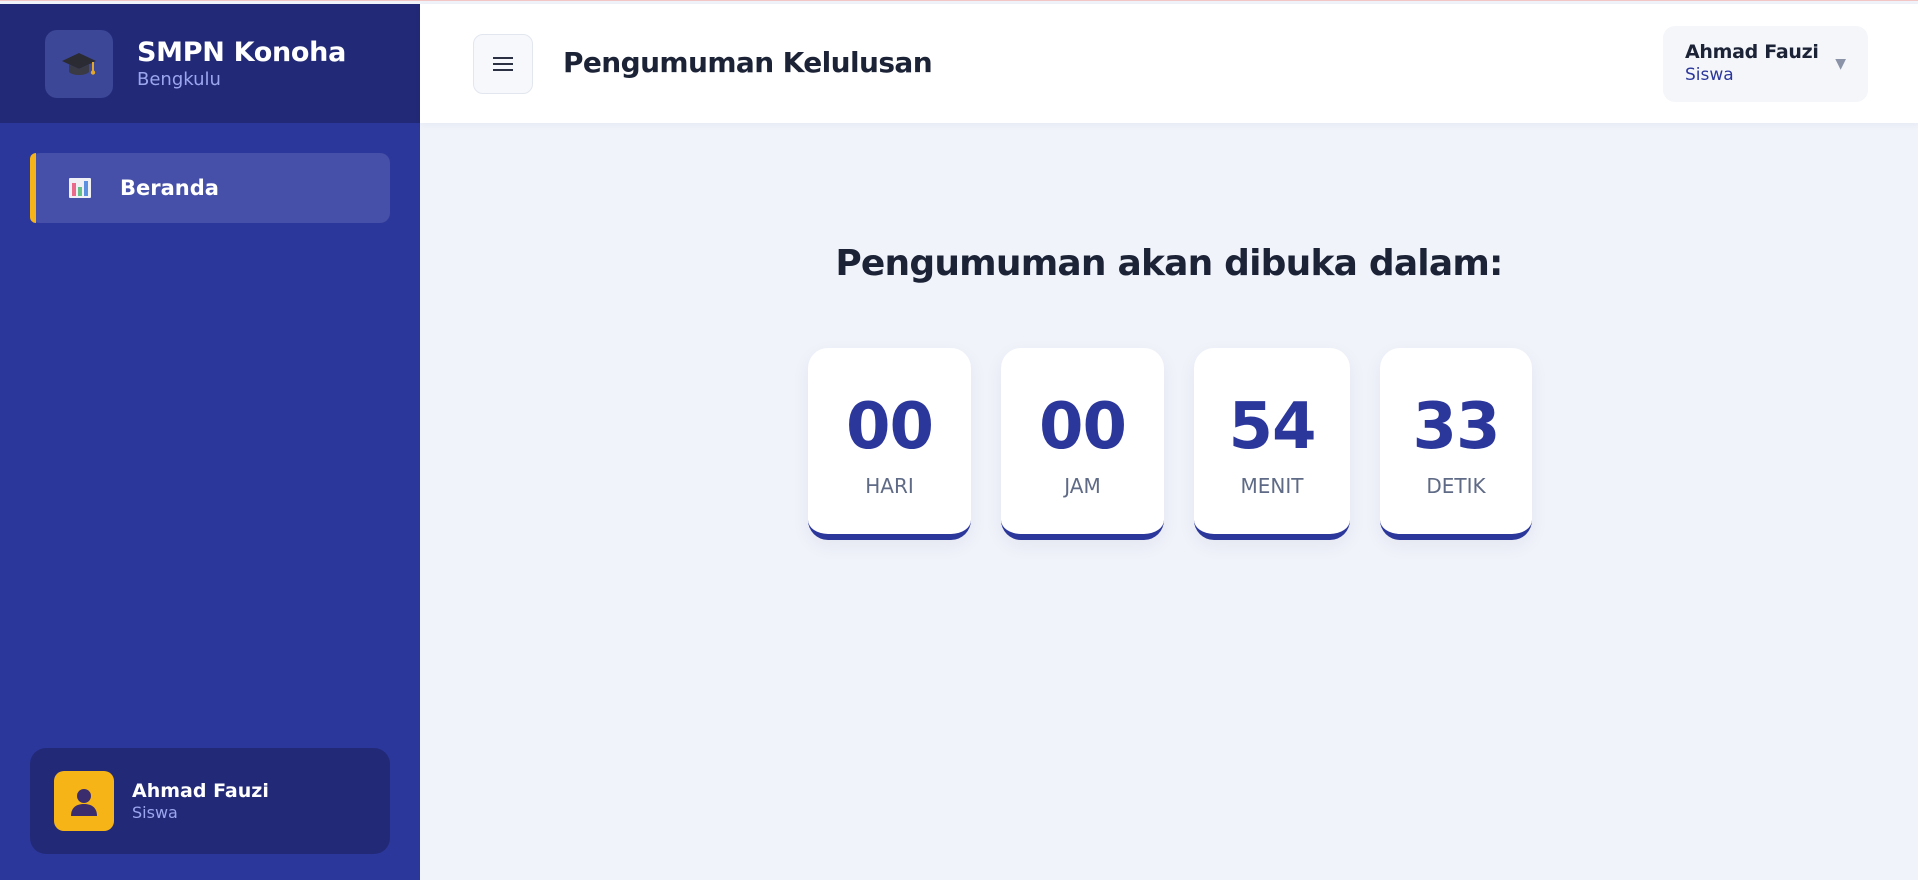 The image size is (1918, 880). Describe the element at coordinates (503, 64) in the screenshot. I see `hamburger-menu-icon` at that location.